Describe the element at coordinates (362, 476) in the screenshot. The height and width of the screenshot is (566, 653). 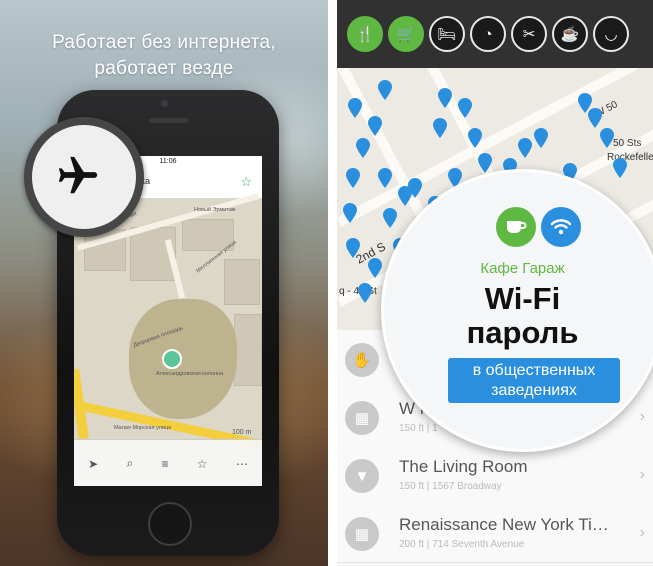
I see `cocktail-icon: ▼` at that location.